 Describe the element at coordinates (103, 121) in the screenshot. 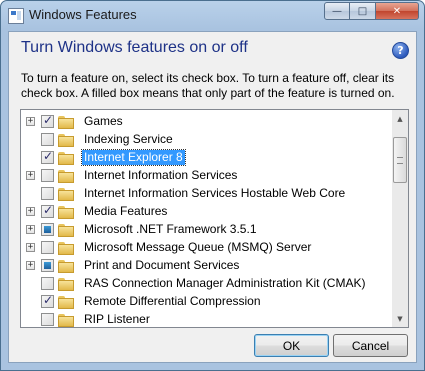

I see `feature-label: Games` at that location.